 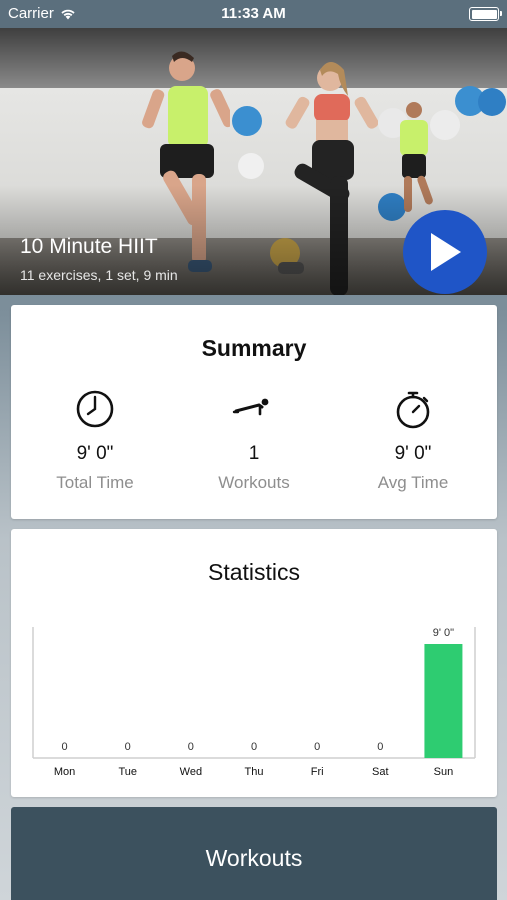 I want to click on x-tick-label: Wed, so click(x=191, y=772).